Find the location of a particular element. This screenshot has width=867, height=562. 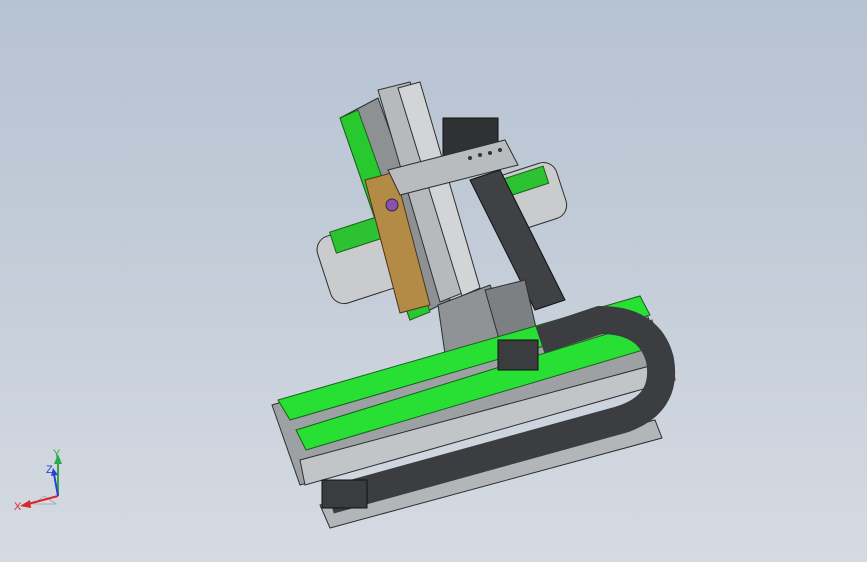

triad-icon: Y Z X is located at coordinates (38, 480).